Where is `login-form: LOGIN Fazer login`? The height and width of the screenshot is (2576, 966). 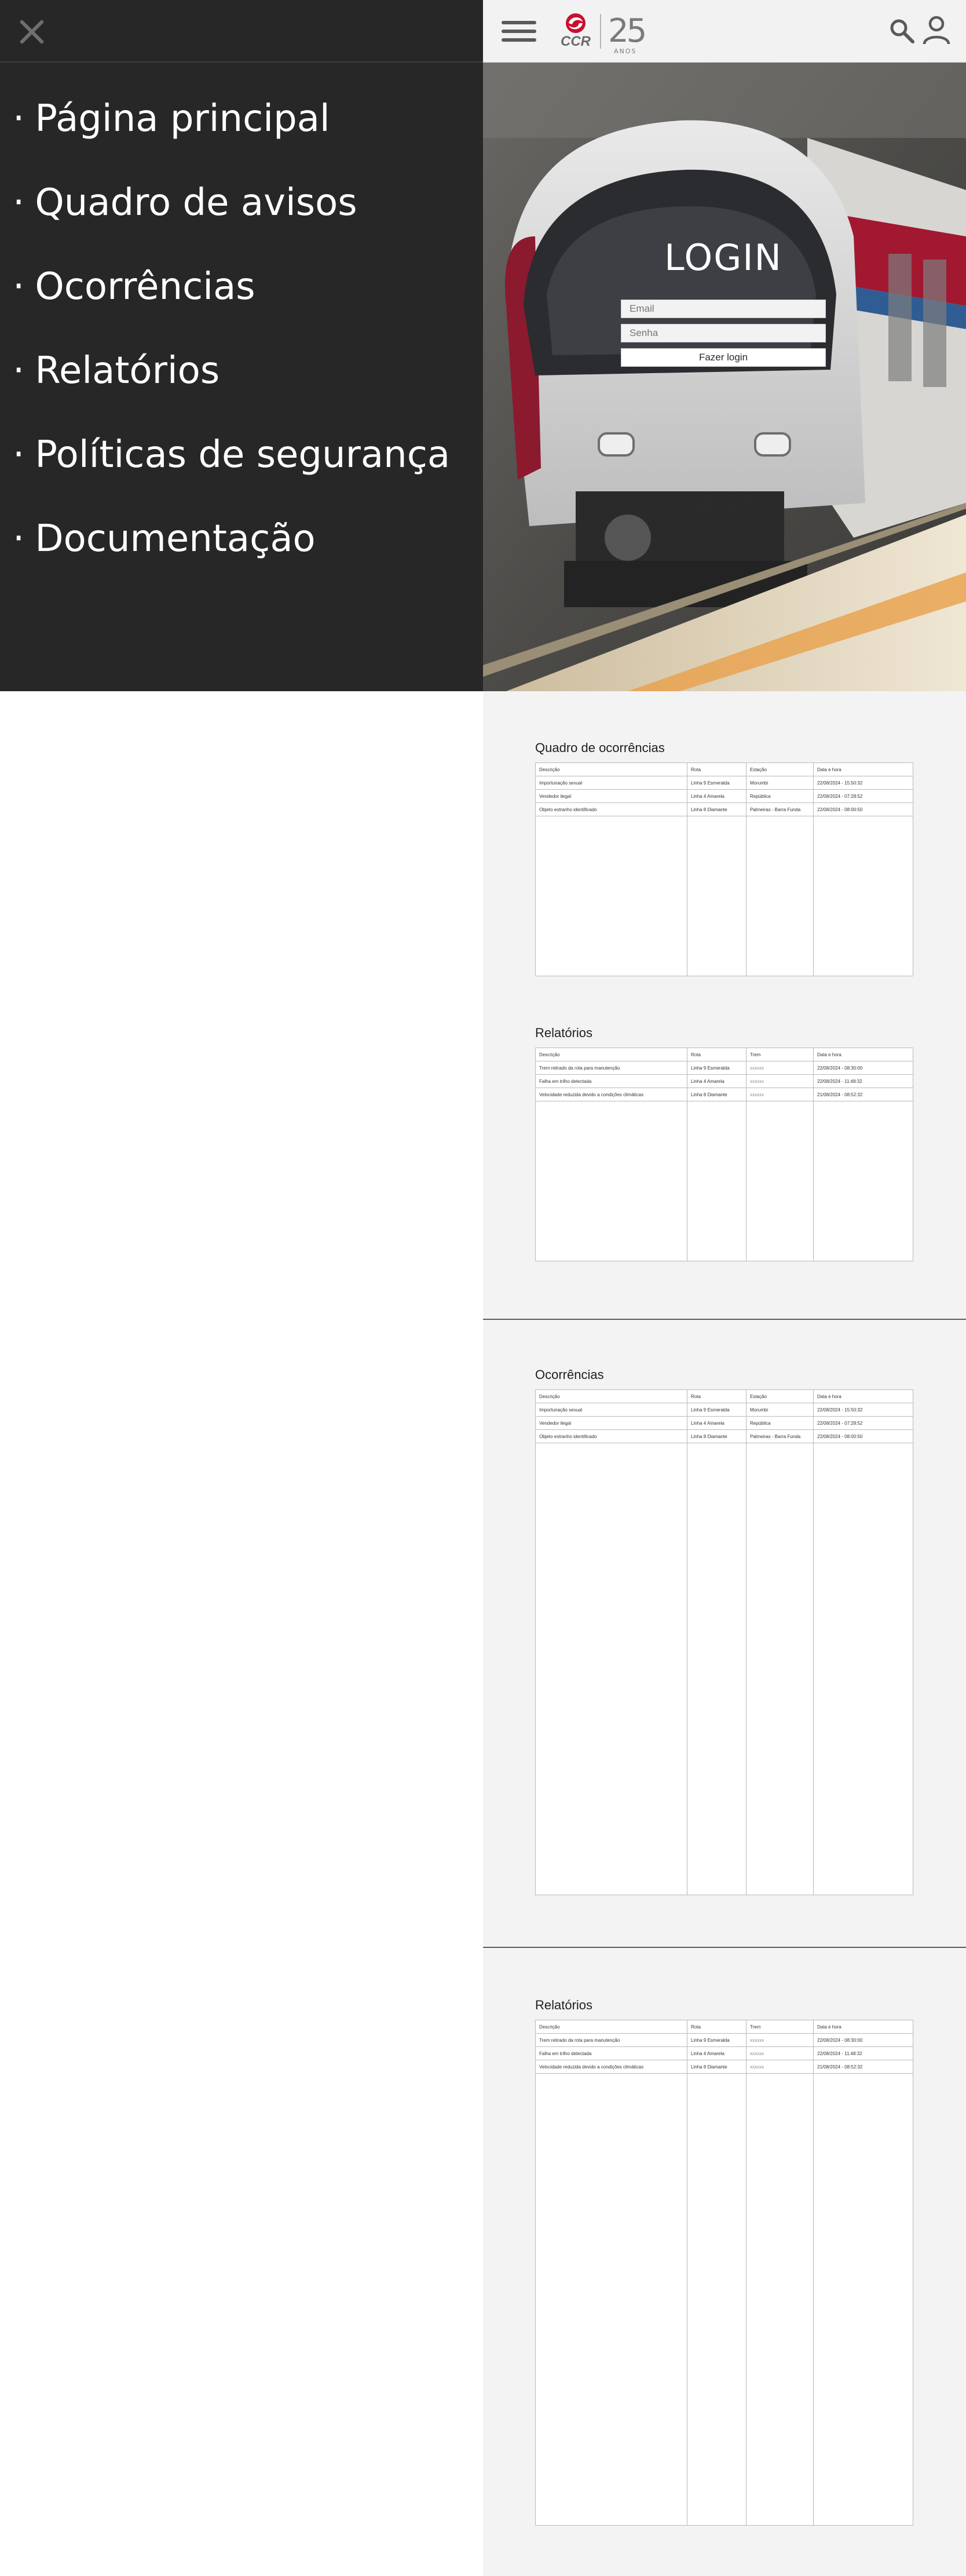 login-form: LOGIN Fazer login is located at coordinates (723, 301).